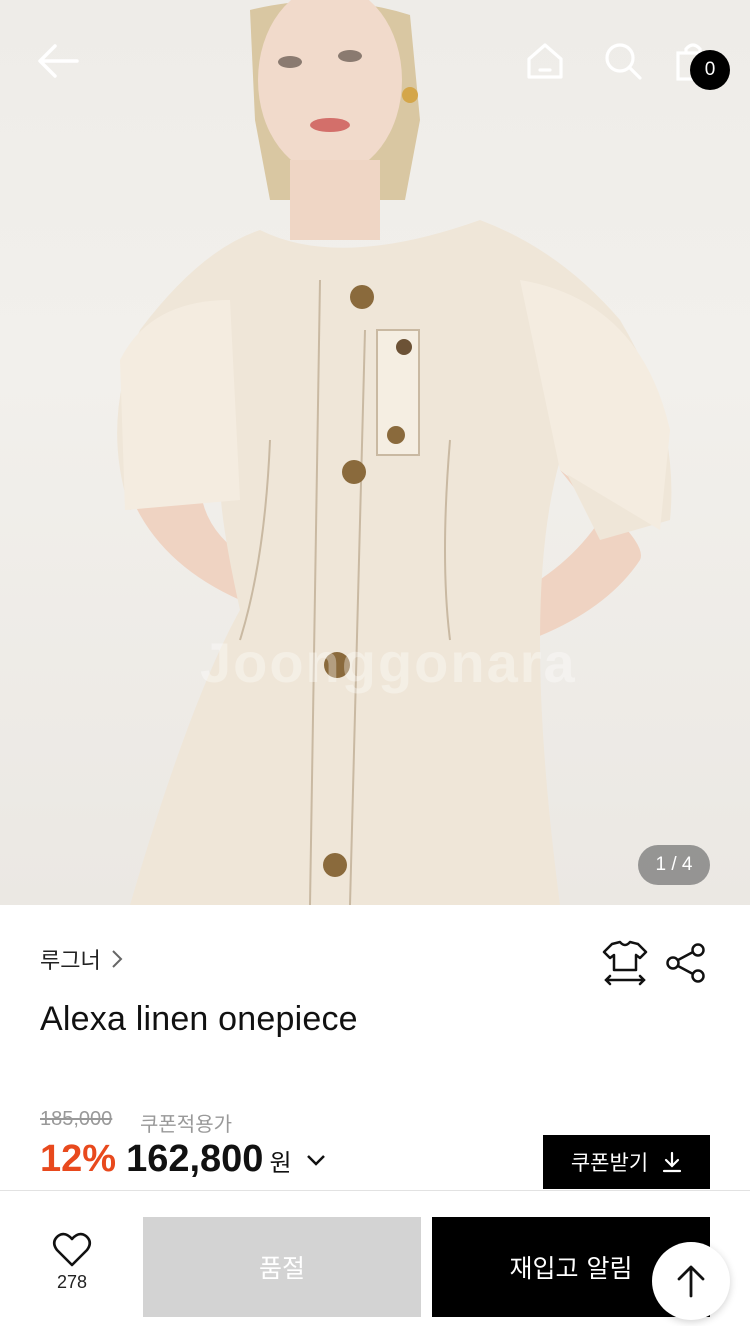  I want to click on sale-price: 162,800, so click(195, 1159).